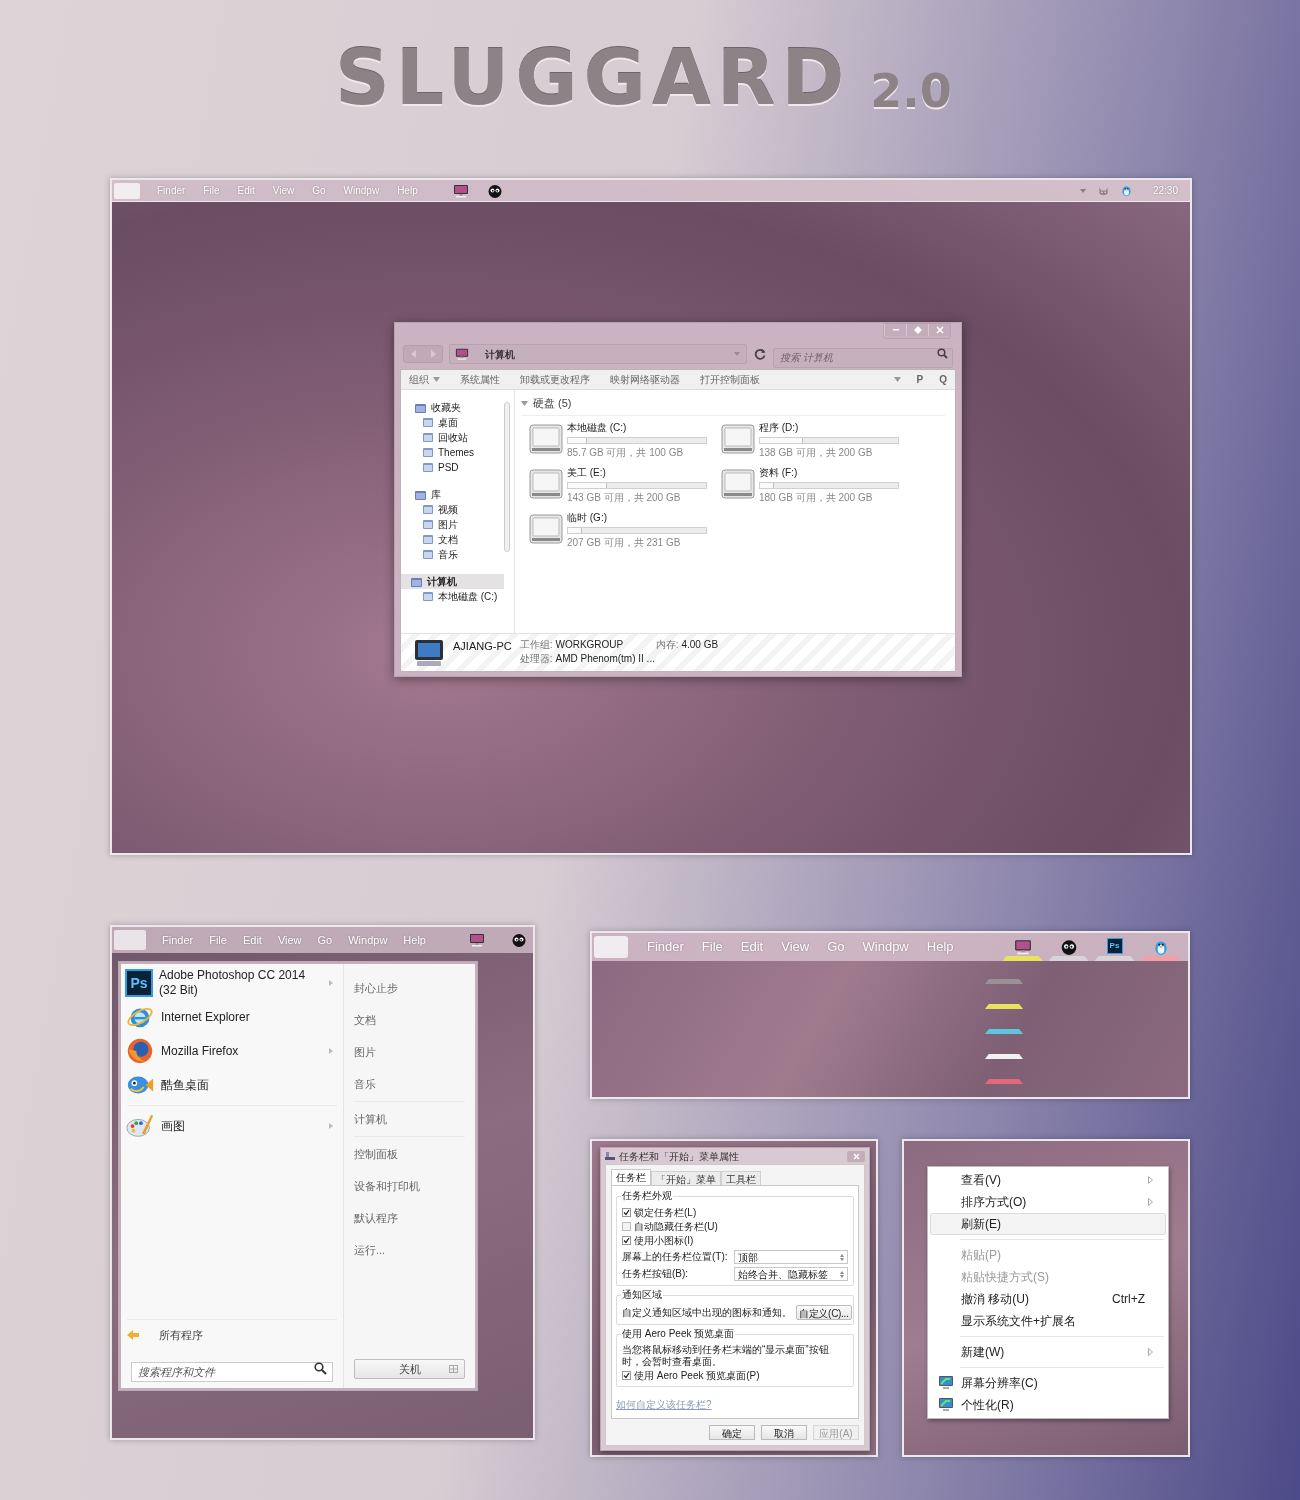 The image size is (1300, 1500). Describe the element at coordinates (1048, 1299) in the screenshot. I see `menu-item: 撤消 移动(U) Ctrl+Z` at that location.